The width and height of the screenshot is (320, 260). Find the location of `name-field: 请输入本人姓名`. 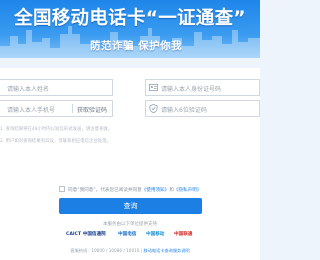

name-field: 请输入本人姓名 is located at coordinates (56, 87).